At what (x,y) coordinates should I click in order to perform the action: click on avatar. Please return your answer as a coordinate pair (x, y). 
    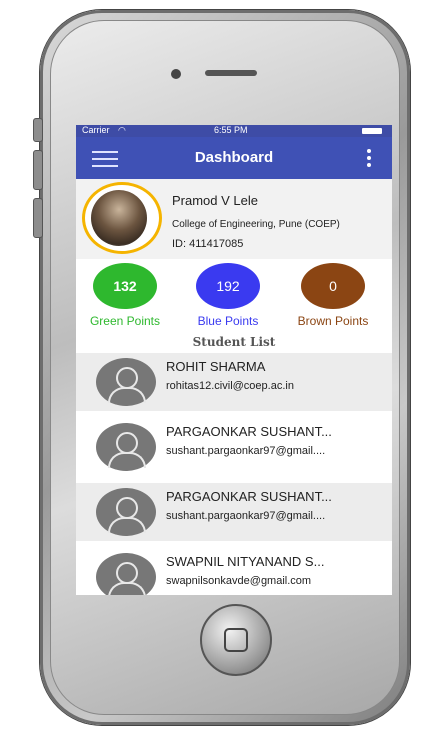
    Looking at the image, I should click on (122, 218).